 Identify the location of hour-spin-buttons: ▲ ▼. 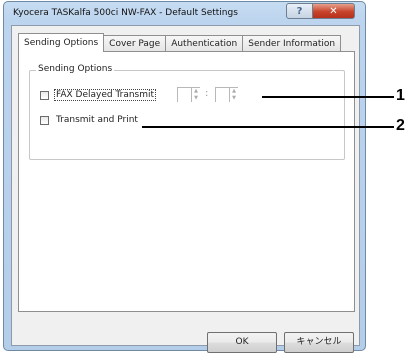
(195, 95).